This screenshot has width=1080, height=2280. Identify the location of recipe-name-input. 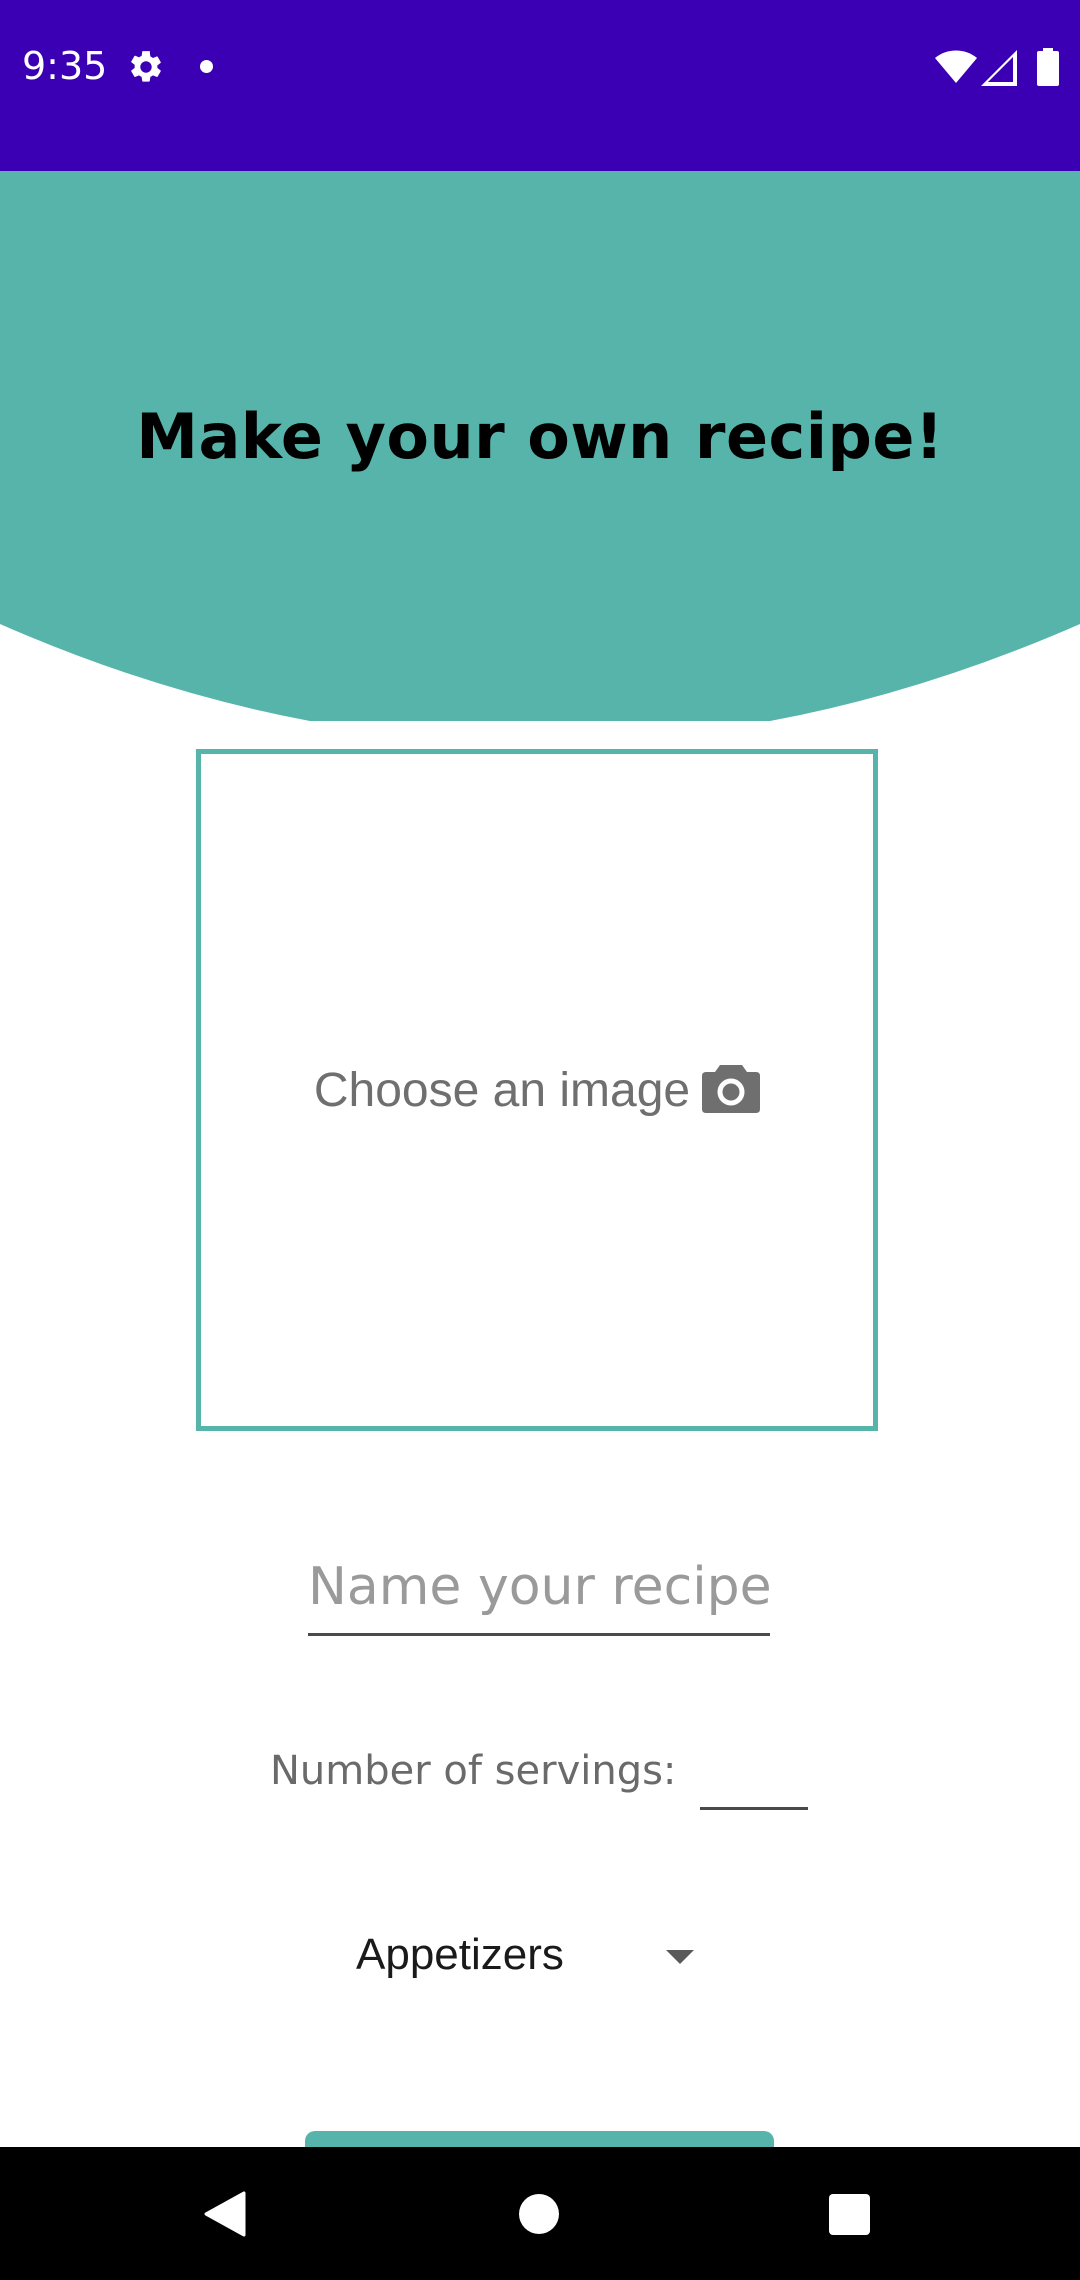
(539, 1588).